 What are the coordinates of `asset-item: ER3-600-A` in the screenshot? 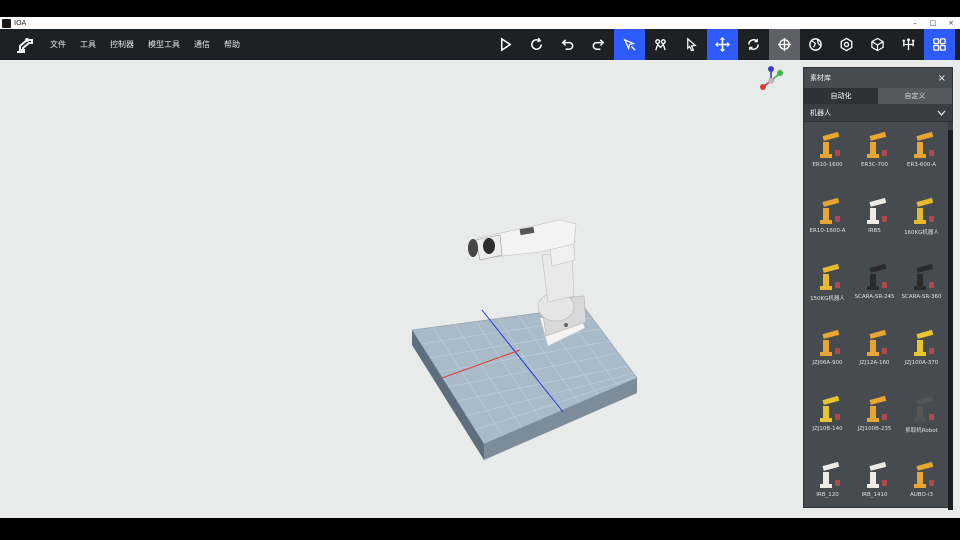 It's located at (921, 155).